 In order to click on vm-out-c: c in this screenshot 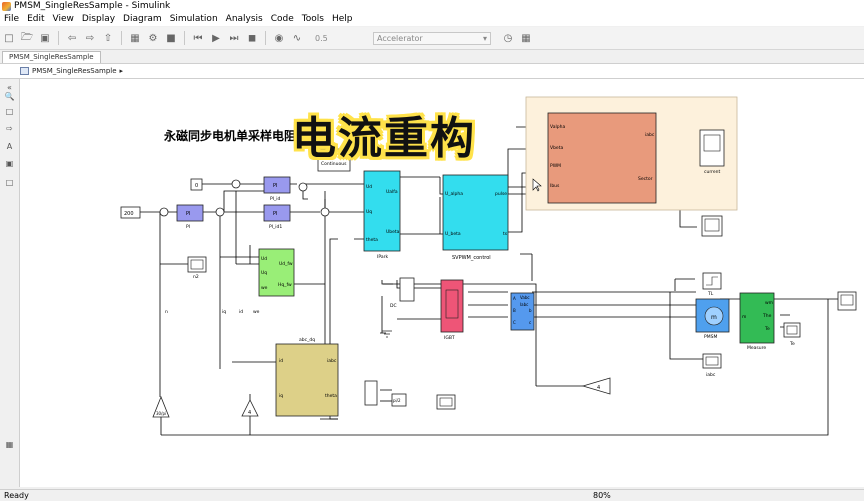, I will do `click(530, 322)`.